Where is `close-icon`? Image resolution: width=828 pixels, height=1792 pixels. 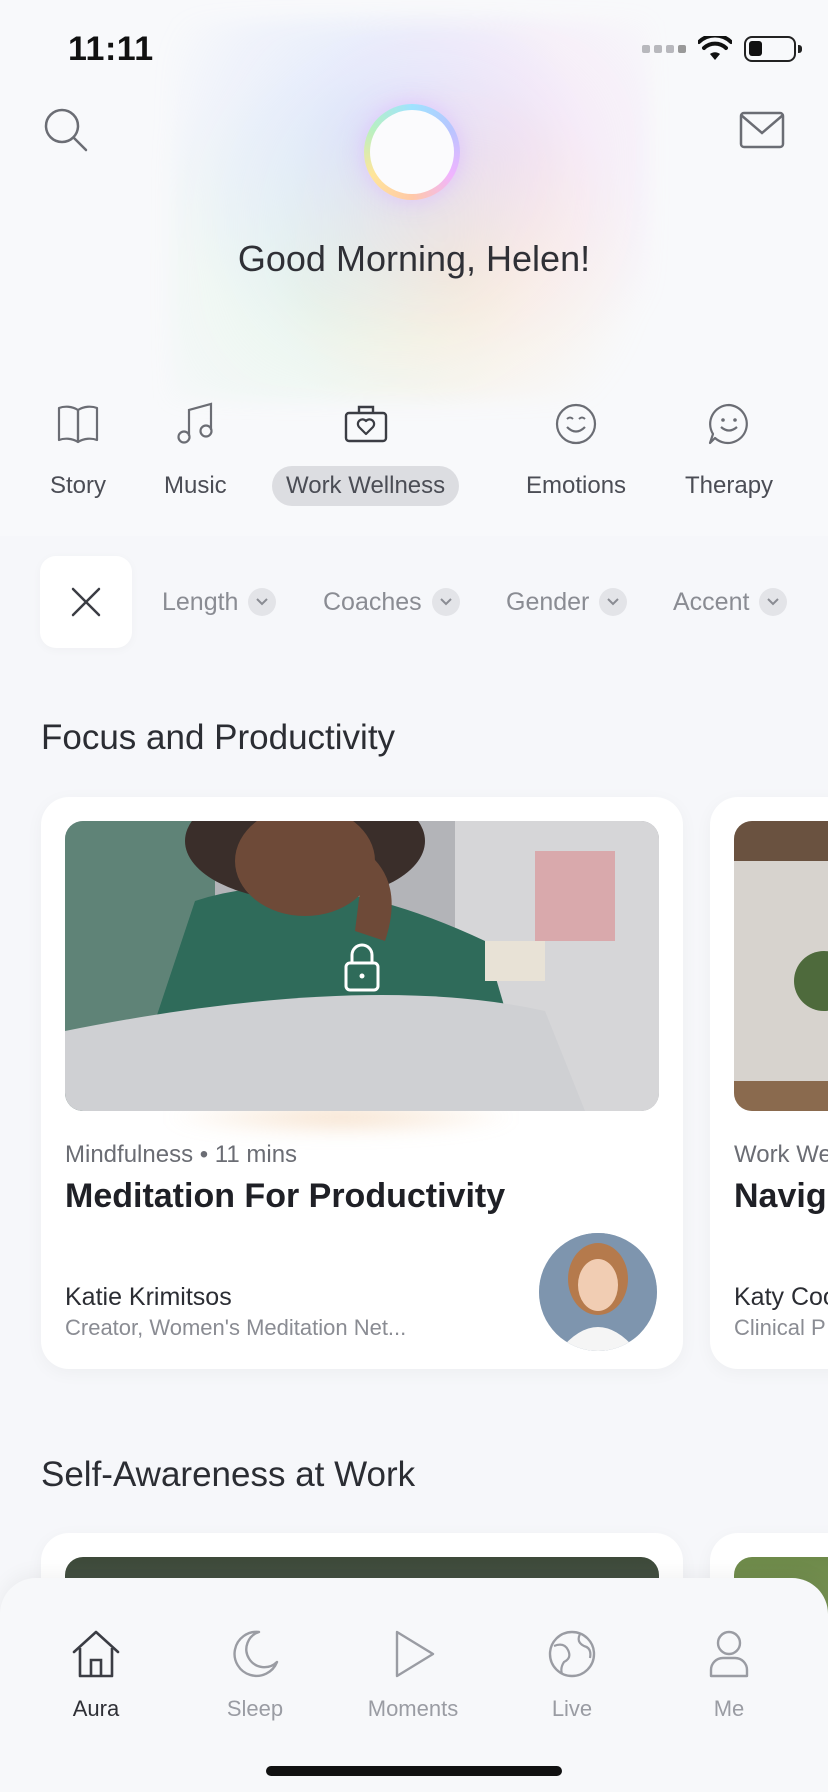
close-icon is located at coordinates (86, 602).